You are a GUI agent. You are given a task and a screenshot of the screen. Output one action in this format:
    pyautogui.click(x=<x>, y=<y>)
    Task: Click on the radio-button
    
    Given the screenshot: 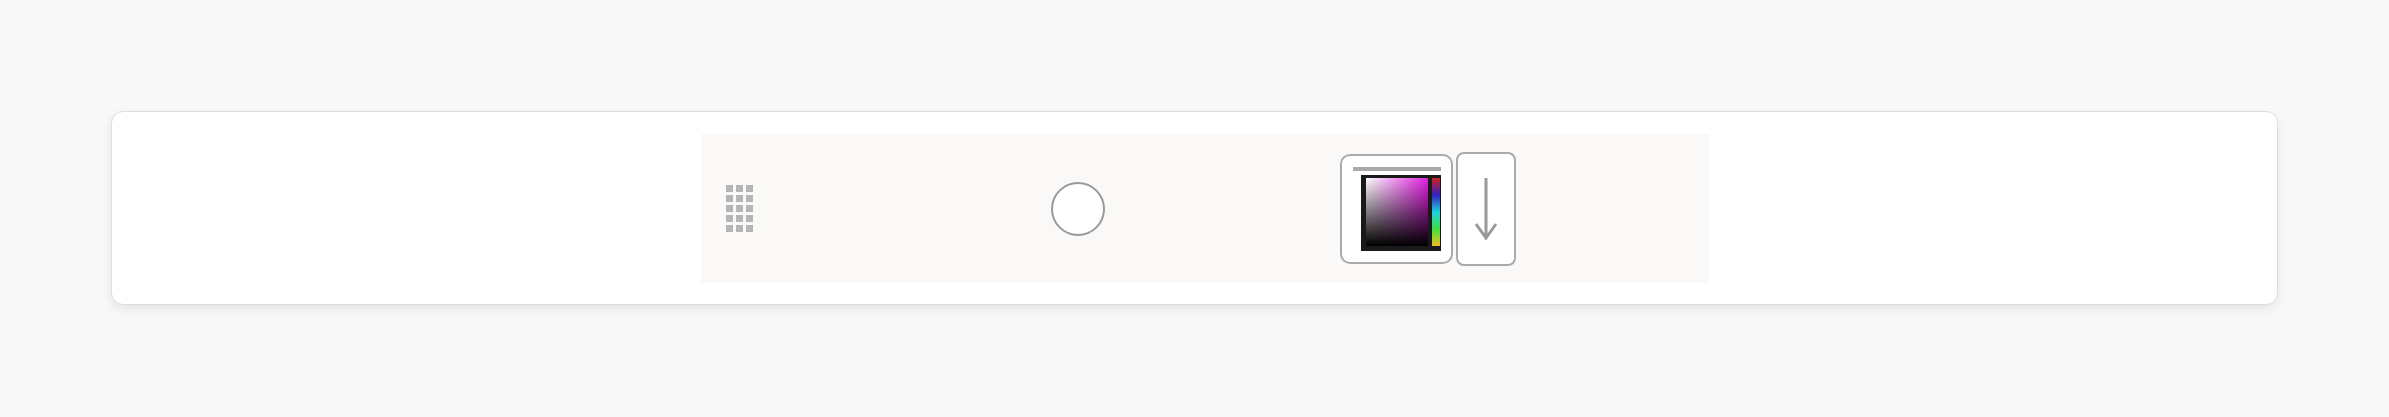 What is the action you would take?
    pyautogui.click(x=1078, y=208)
    